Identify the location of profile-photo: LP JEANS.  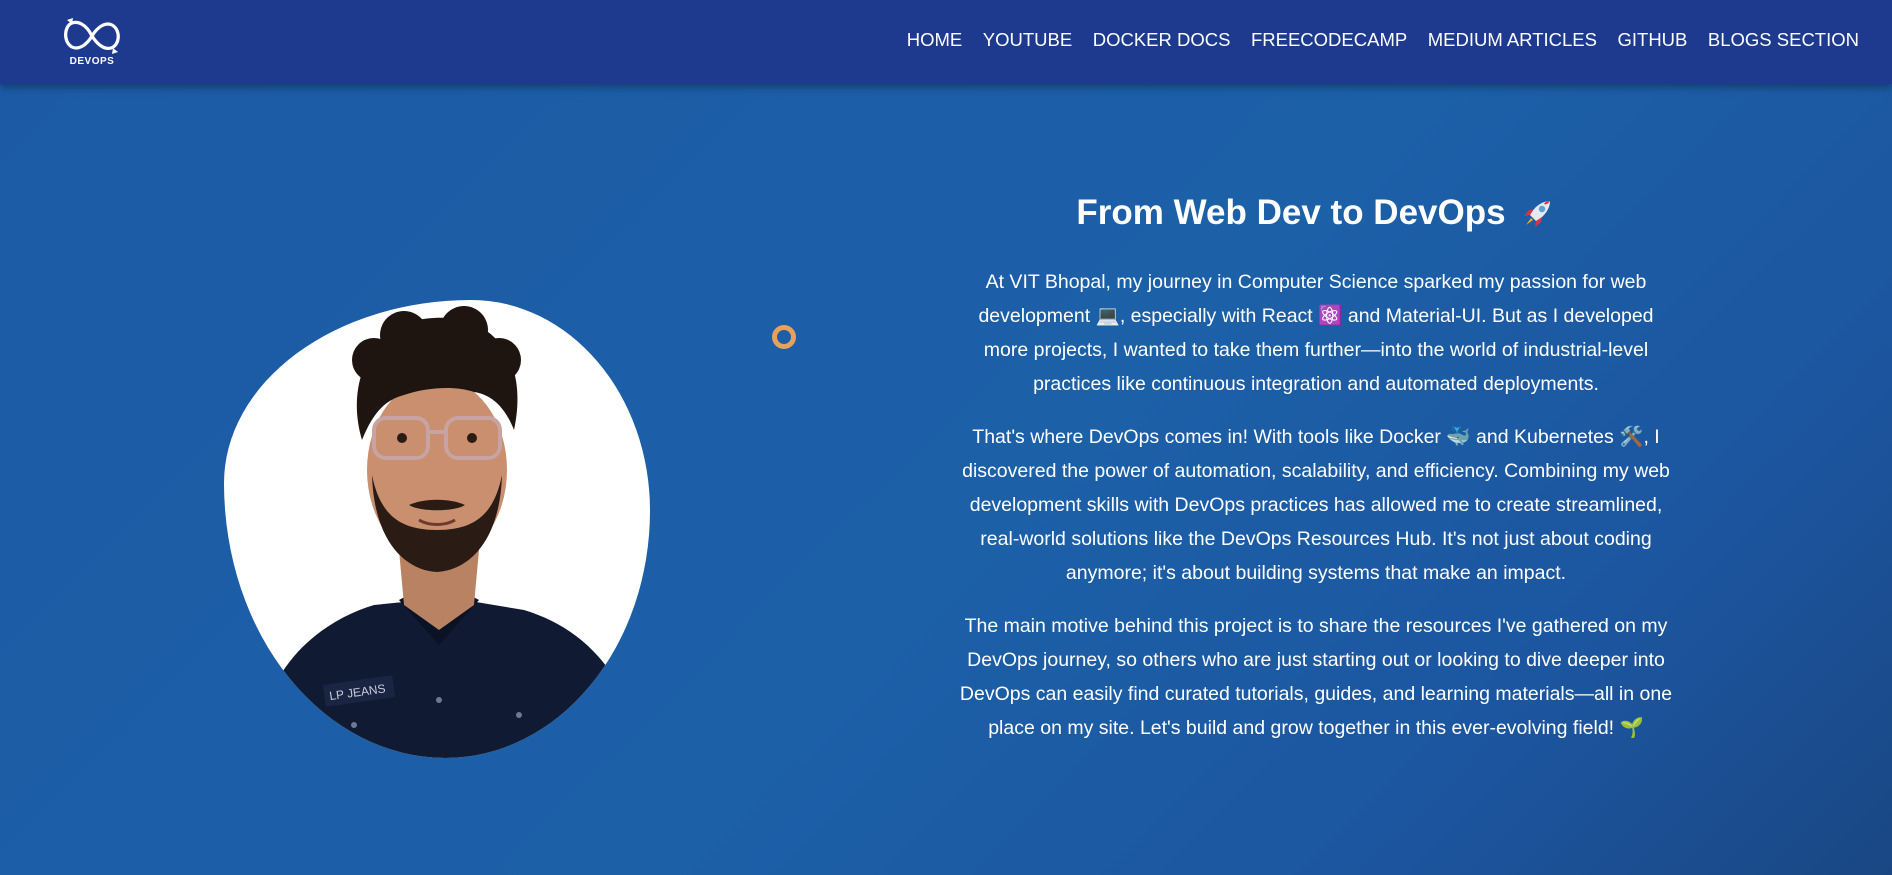
(437, 529).